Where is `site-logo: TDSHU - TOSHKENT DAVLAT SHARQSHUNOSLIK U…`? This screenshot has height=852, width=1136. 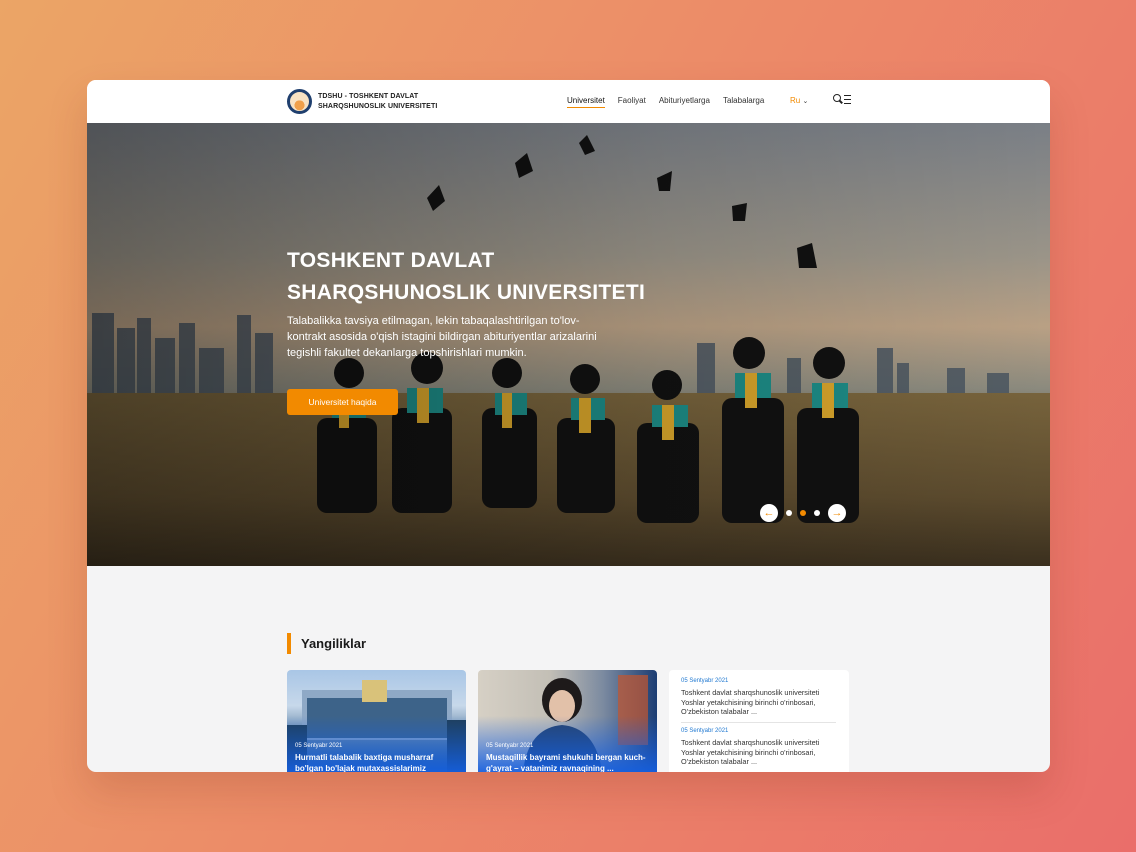 site-logo: TDSHU - TOSHKENT DAVLAT SHARQSHUNOSLIK U… is located at coordinates (362, 101).